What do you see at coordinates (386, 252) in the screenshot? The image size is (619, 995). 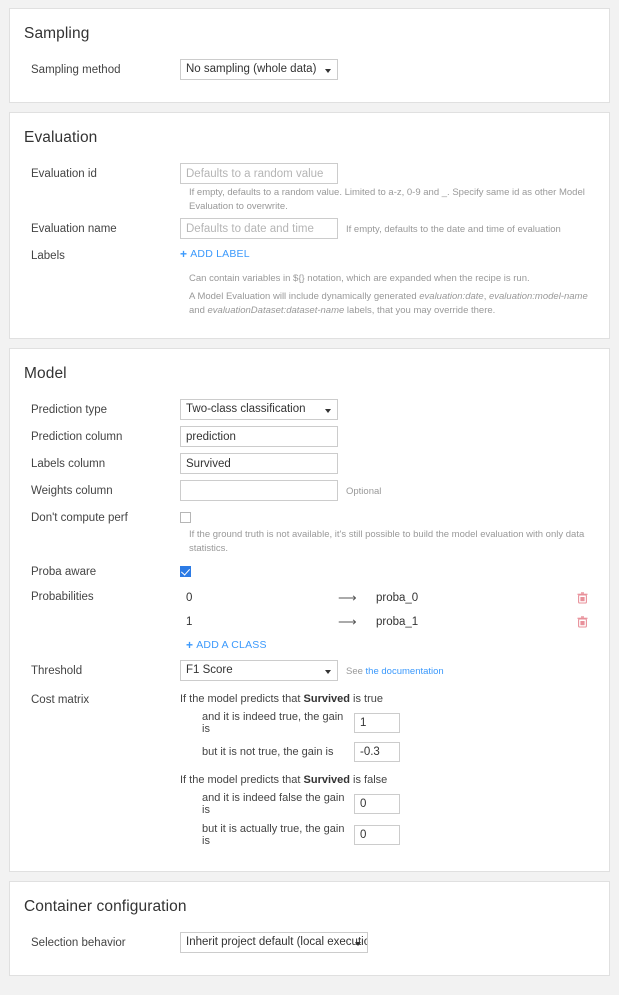 I see `labels-control: + ADD LABEL` at bounding box center [386, 252].